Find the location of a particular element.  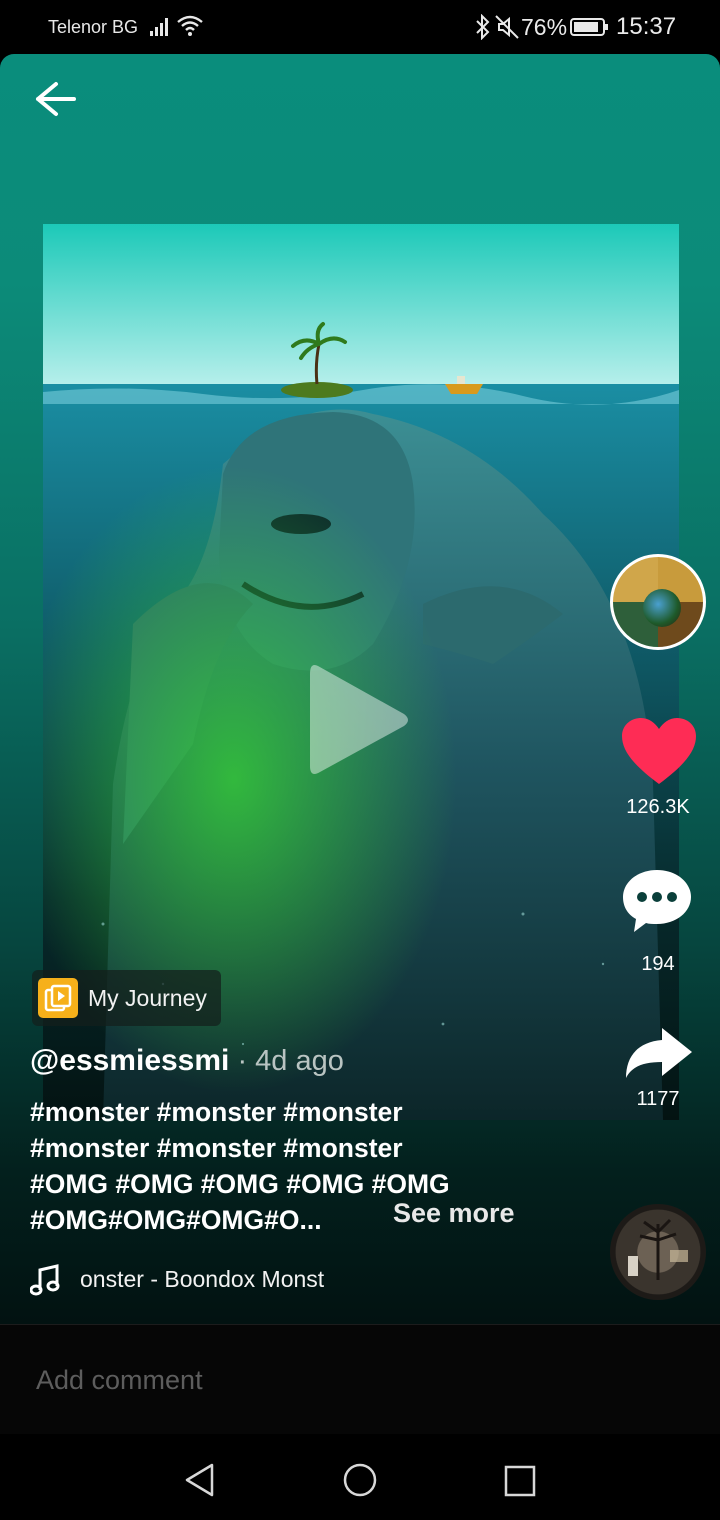

comment-bar: Add comment is located at coordinates (360, 1379).